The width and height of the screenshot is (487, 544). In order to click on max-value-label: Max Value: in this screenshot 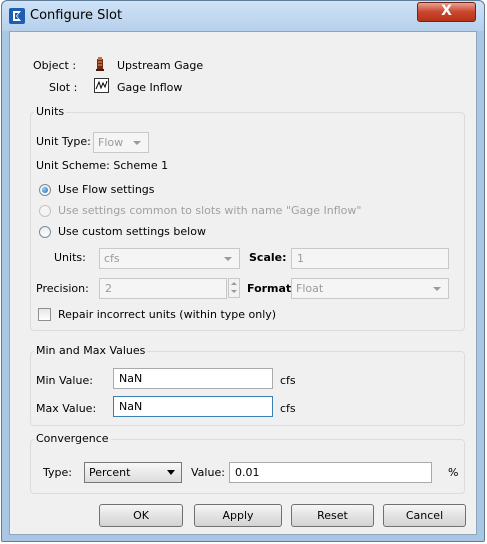, I will do `click(66, 408)`.